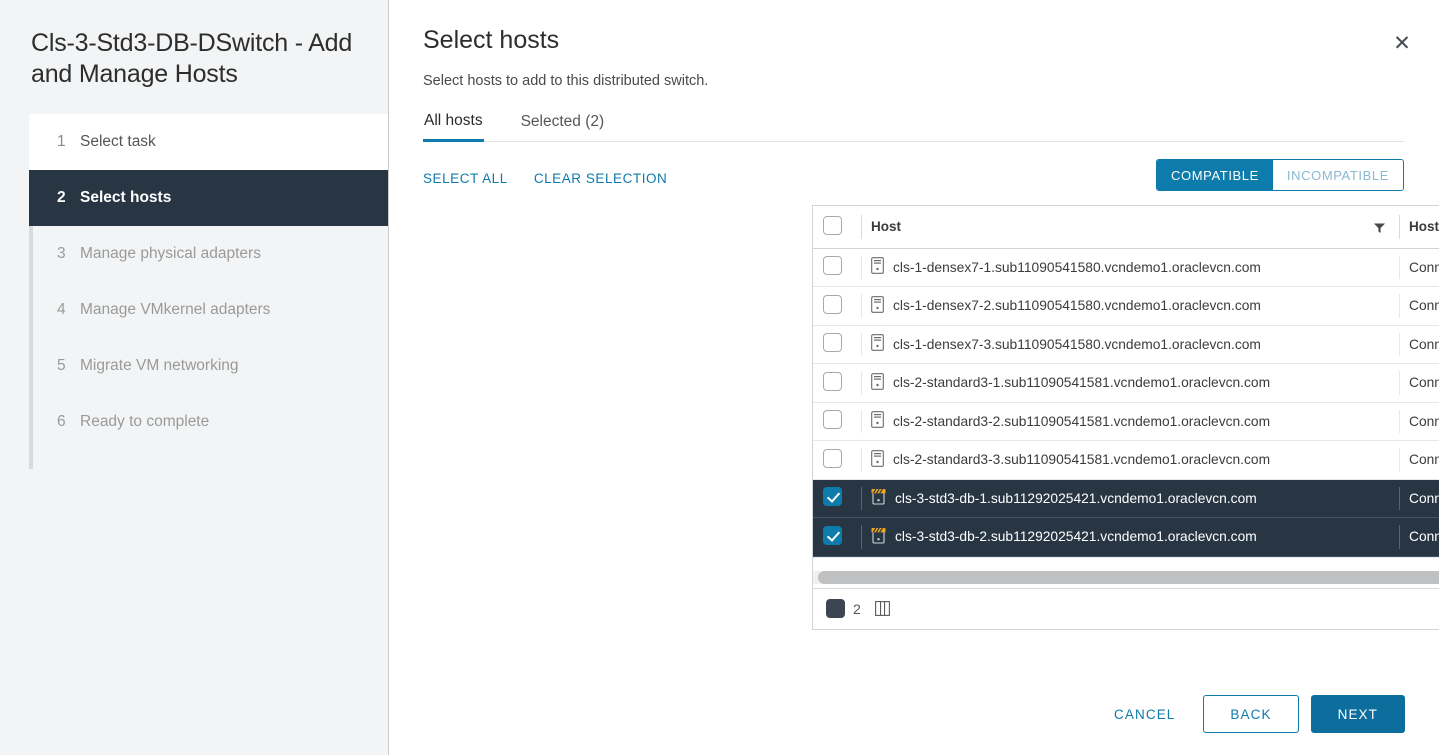  Describe the element at coordinates (1337, 175) in the screenshot. I see `toggle-incompatible: INCOMPATIBLE` at that location.